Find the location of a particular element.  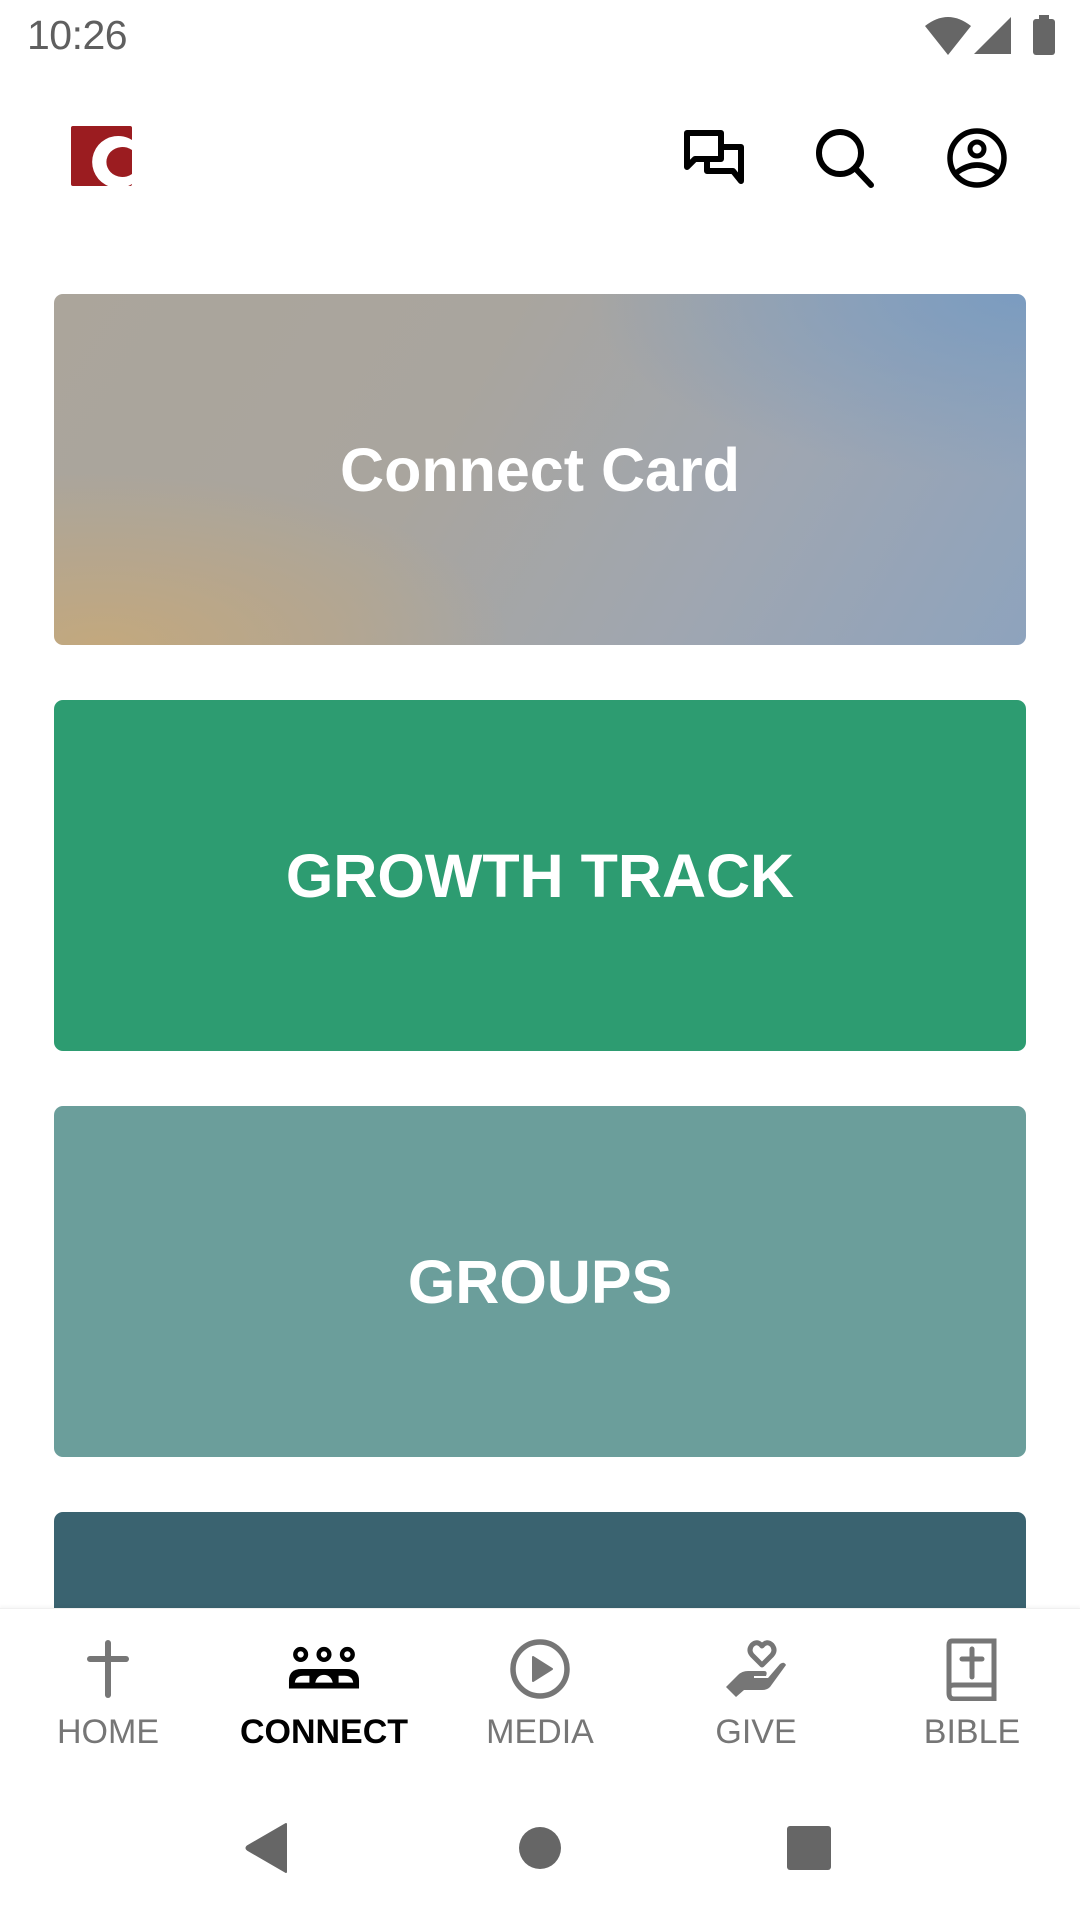

signal-icon is located at coordinates (992, 35).